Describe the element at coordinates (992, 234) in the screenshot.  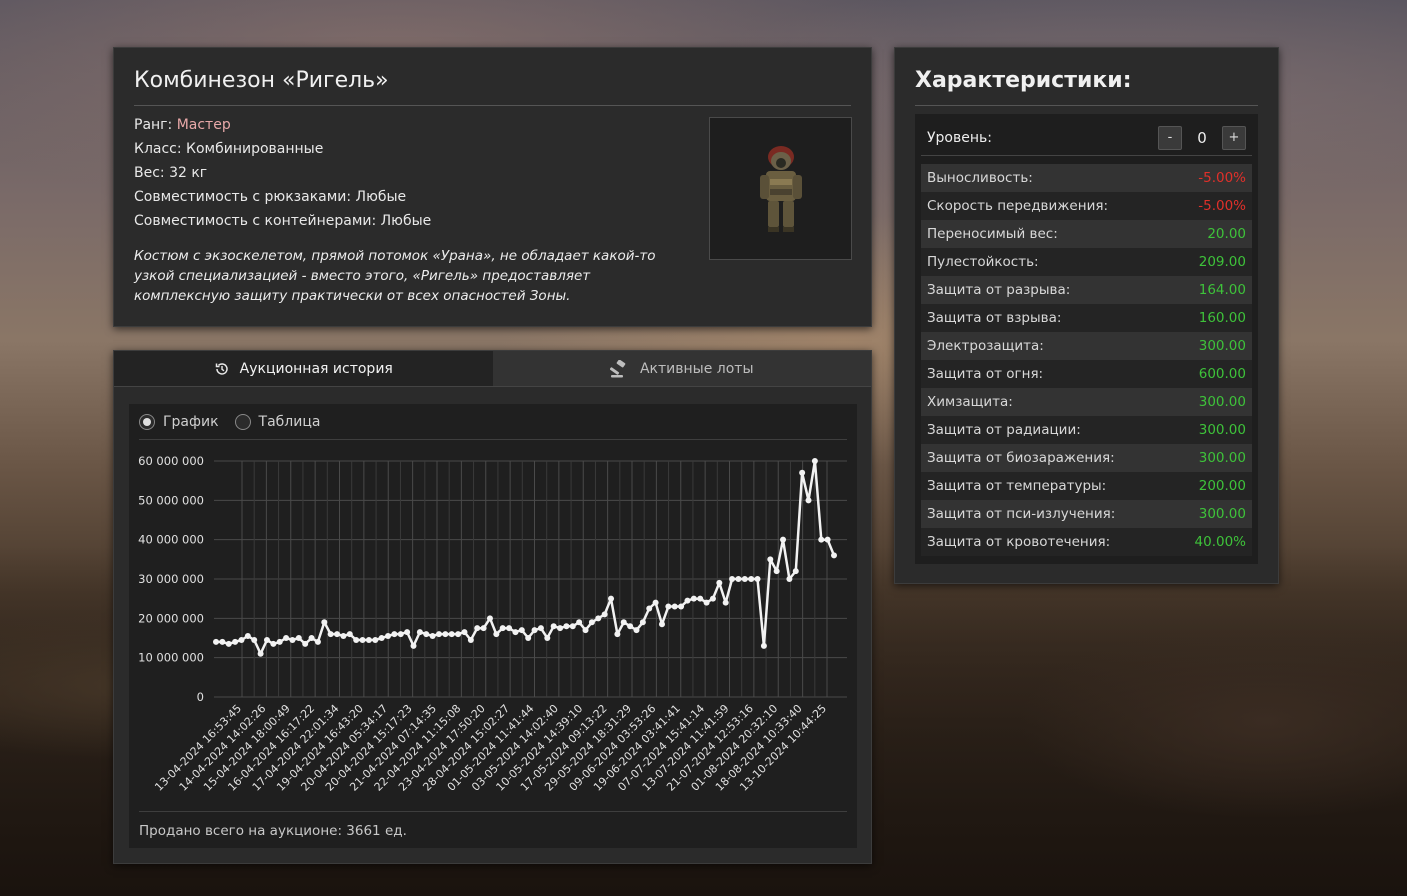
I see `stat-label: Переносимый вес:` at that location.